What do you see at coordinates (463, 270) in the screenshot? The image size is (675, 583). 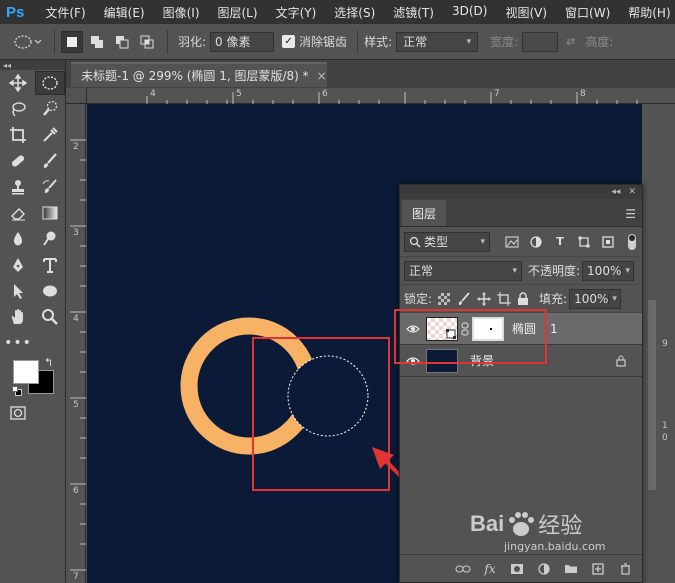 I see `blend-mode-dropdown: 正常 ▾` at bounding box center [463, 270].